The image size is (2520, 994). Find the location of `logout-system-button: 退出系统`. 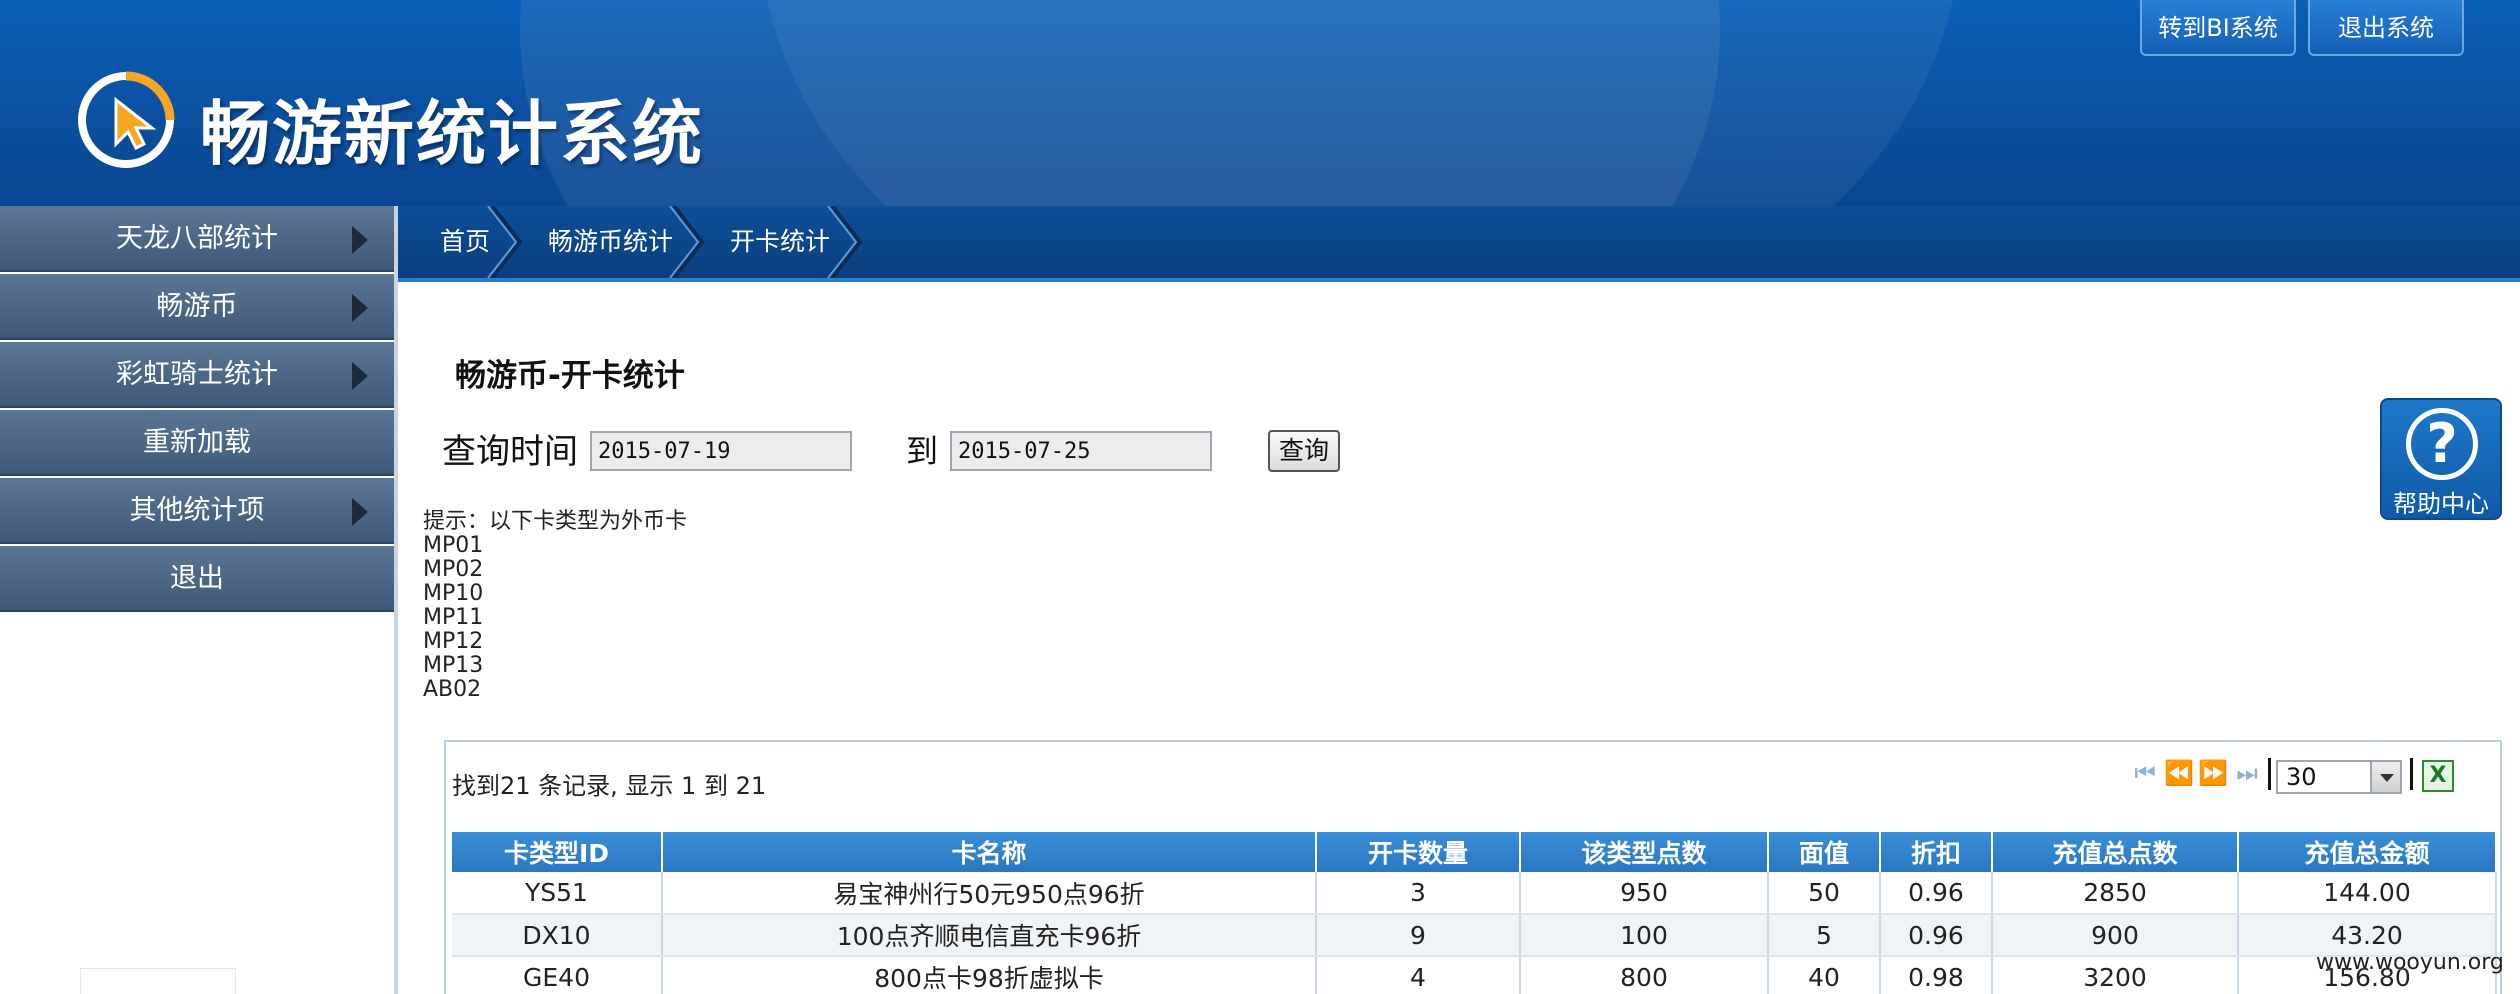

logout-system-button: 退出系统 is located at coordinates (2386, 28).